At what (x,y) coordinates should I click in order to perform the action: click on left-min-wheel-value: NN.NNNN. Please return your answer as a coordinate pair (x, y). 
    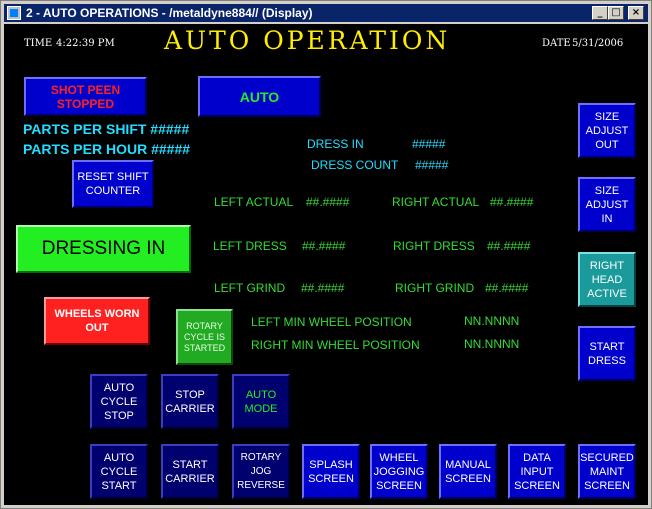
    Looking at the image, I should click on (492, 321).